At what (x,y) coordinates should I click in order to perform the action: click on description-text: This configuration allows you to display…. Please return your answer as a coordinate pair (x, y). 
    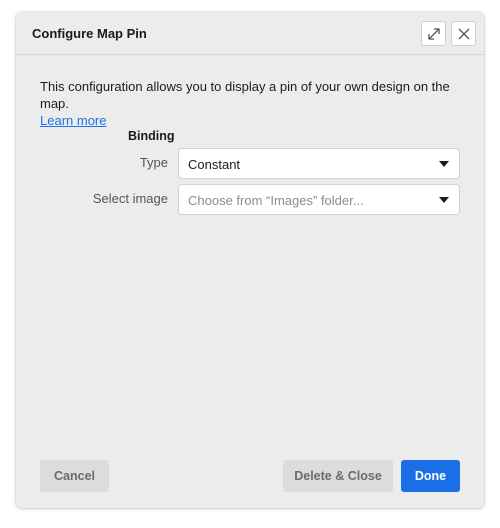
    Looking at the image, I should click on (245, 95).